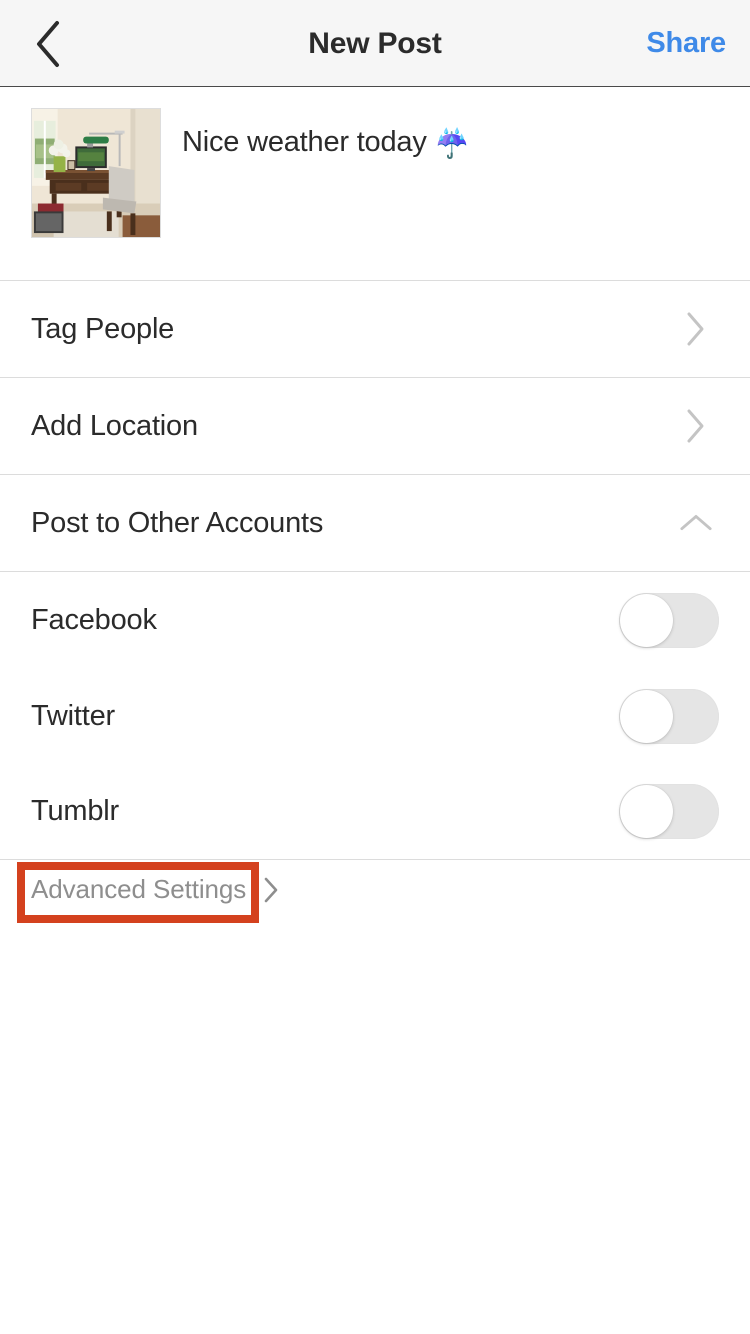 The image size is (750, 1334). Describe the element at coordinates (75, 811) in the screenshot. I see `tumblr-label: Tumblr` at that location.